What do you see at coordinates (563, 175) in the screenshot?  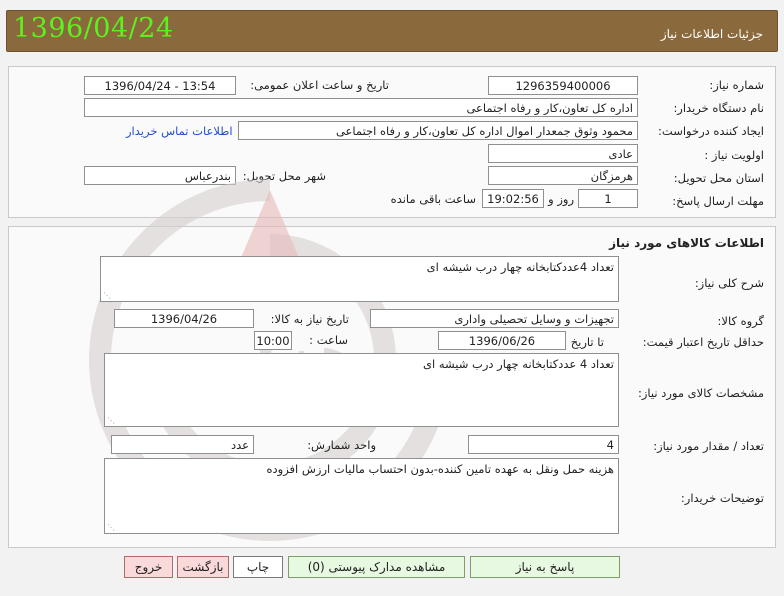 I see `province-field: هرمزگان` at bounding box center [563, 175].